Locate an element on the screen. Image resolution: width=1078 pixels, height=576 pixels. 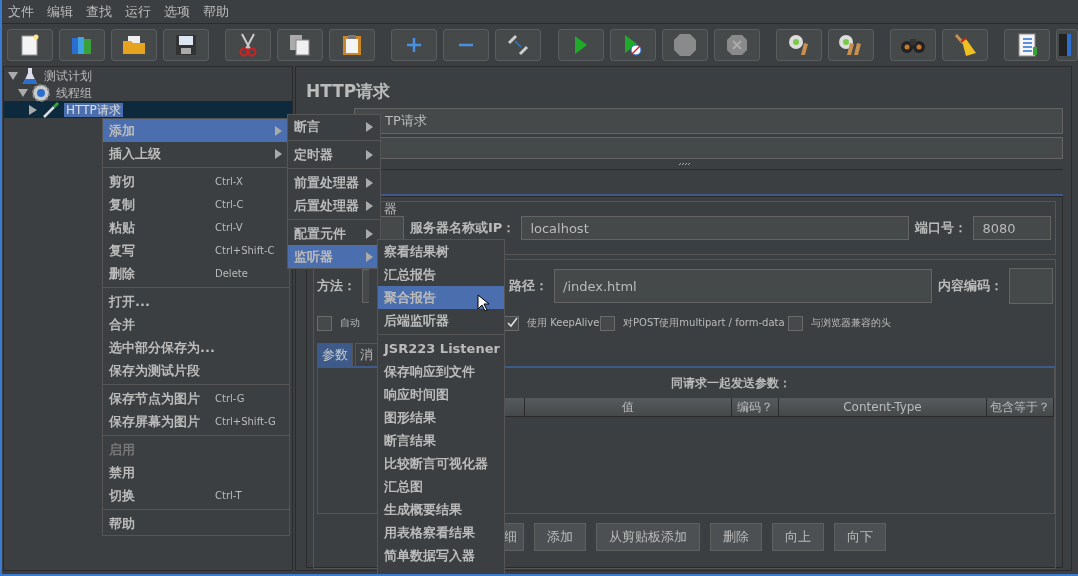
menu-item: 运行 is located at coordinates (138, 11).